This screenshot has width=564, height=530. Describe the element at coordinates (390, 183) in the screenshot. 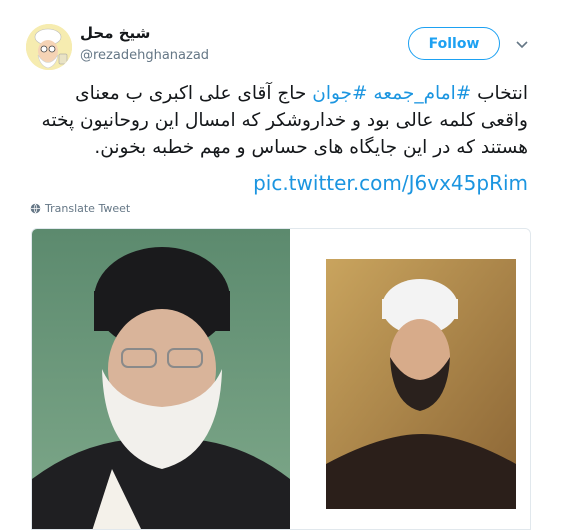

I see `pic-link-text: pic.twitter.com/J6vx45pRim` at that location.